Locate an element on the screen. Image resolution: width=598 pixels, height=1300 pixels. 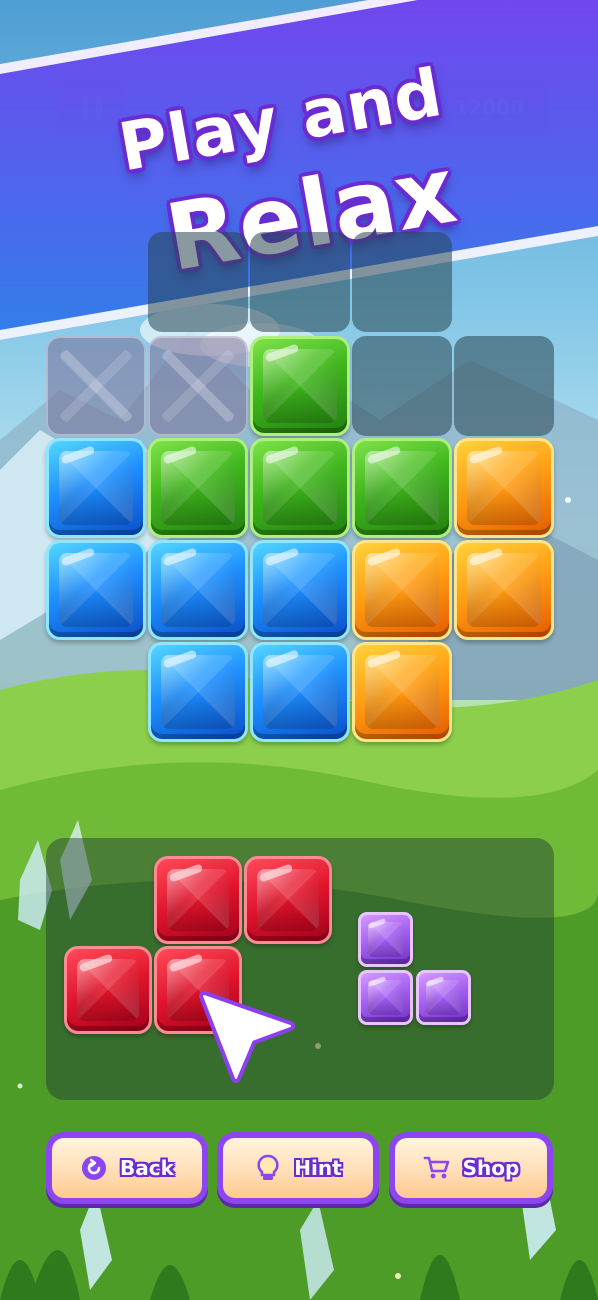
tutorial-pointer-icon is located at coordinates (246, 1036).